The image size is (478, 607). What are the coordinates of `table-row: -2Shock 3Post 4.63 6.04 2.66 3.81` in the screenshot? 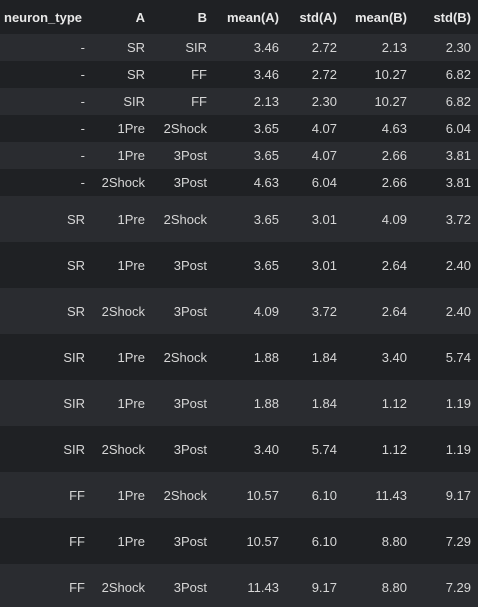 It's located at (239, 182).